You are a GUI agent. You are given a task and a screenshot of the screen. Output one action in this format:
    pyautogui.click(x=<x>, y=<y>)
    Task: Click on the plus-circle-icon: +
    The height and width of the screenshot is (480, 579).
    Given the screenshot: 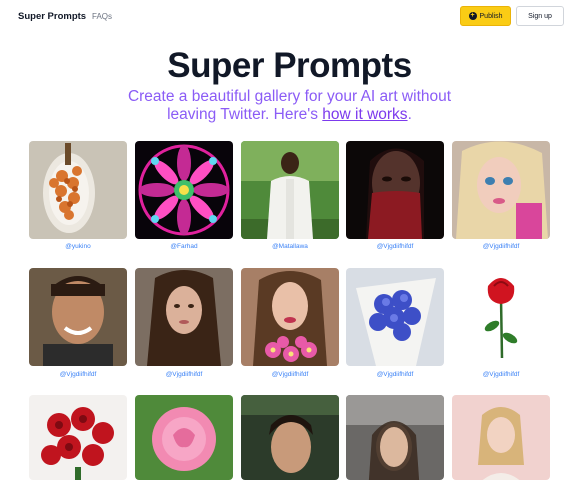 What is the action you would take?
    pyautogui.click(x=472, y=16)
    